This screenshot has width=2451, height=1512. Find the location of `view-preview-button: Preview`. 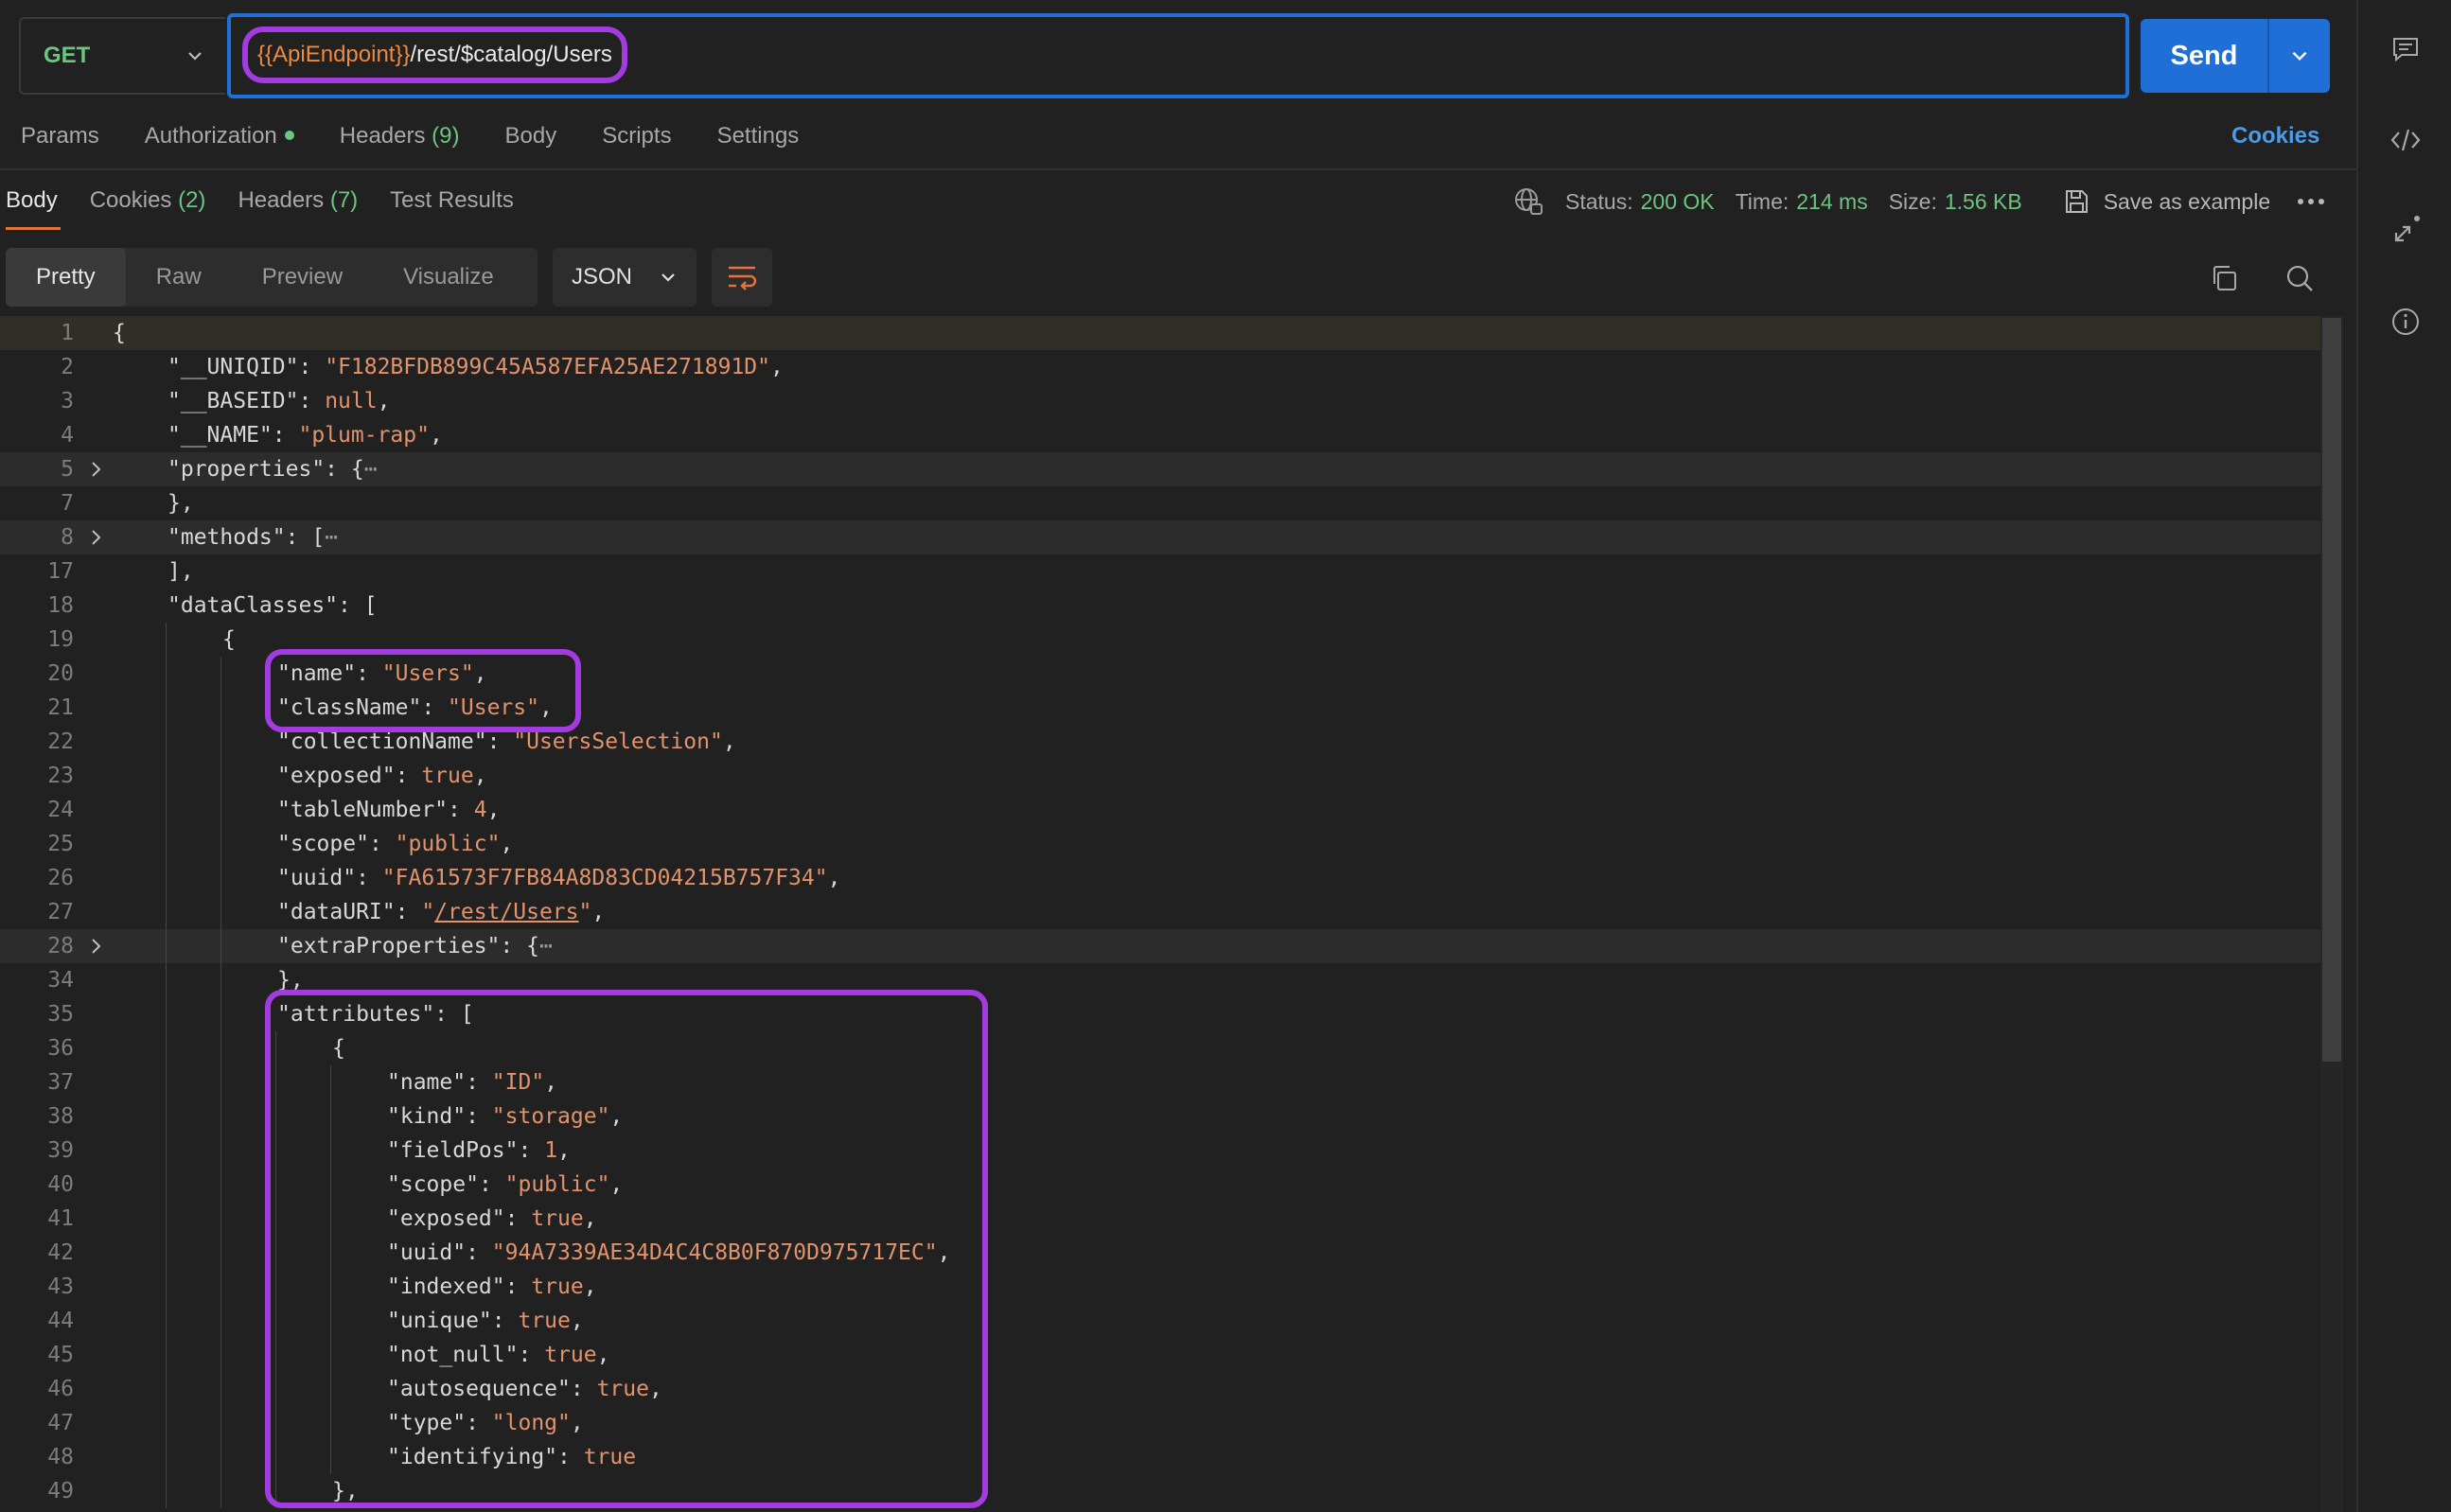

view-preview-button: Preview is located at coordinates (302, 277).